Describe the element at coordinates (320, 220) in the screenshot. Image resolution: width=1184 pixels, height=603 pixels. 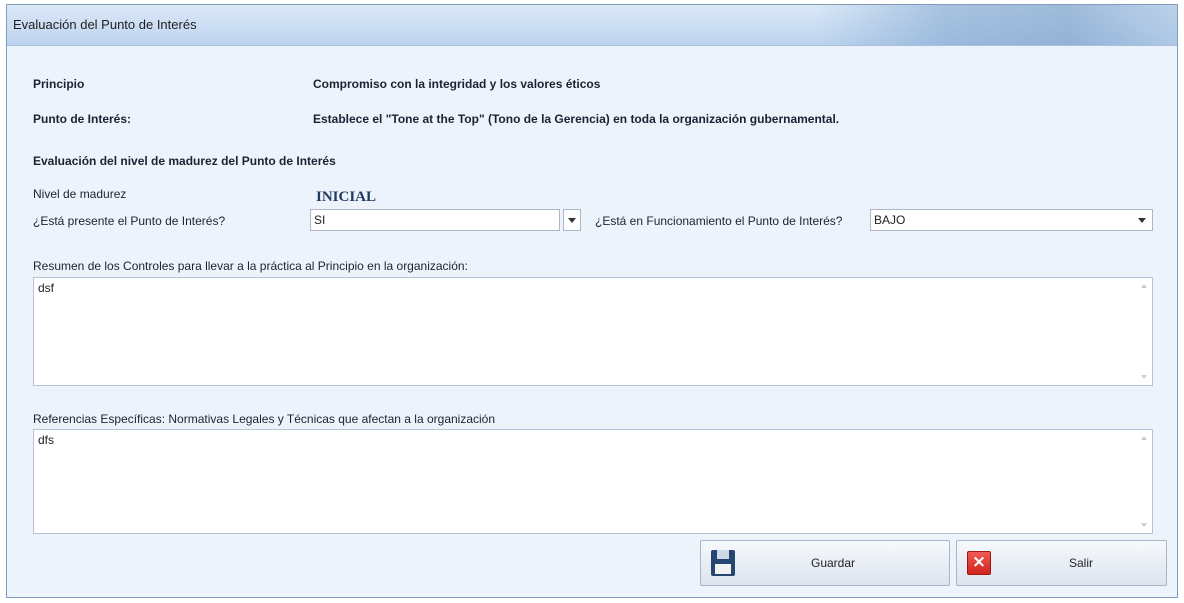
I see `presente-select-value: SI` at that location.